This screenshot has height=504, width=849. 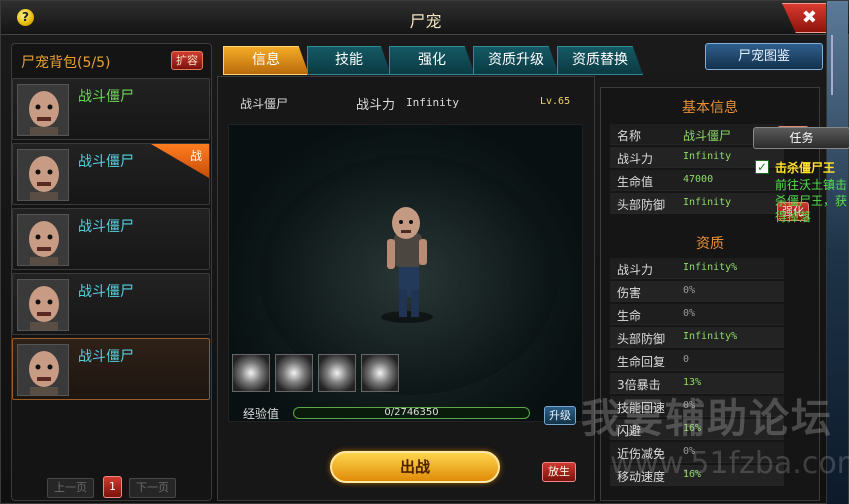 I want to click on stage-header: 战斗僵尸 战斗力 Infinity Lv.65, so click(x=405, y=102).